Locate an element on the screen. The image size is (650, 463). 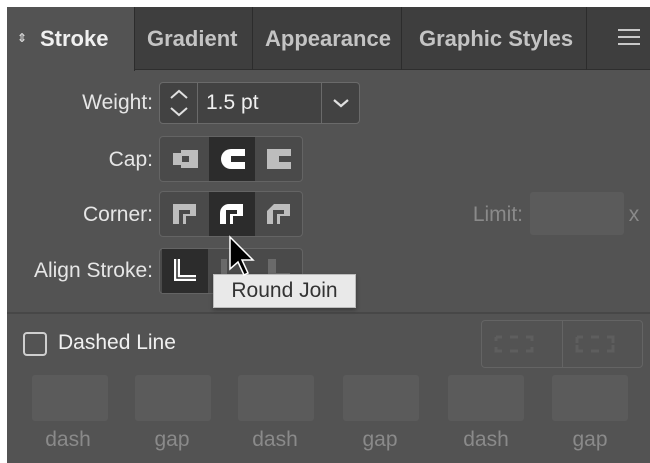
align-dashes-icon is located at coordinates (603, 344).